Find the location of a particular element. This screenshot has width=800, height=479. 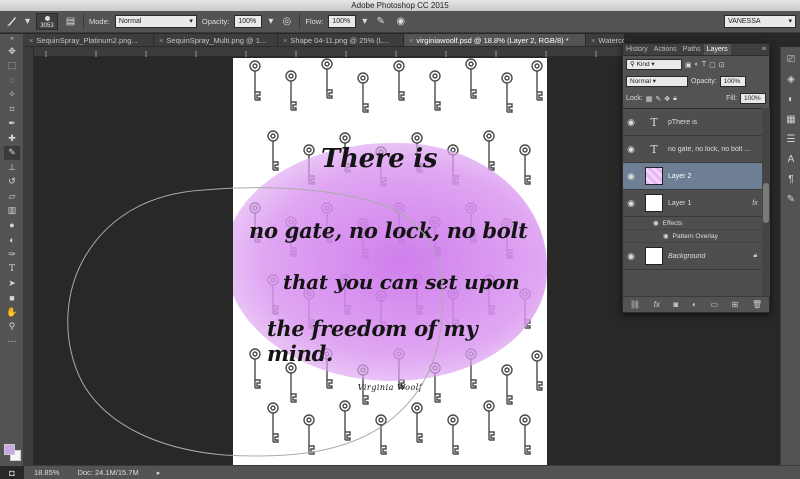

layer-row: ◉ Background 🔒︎ is located at coordinates (692, 256).